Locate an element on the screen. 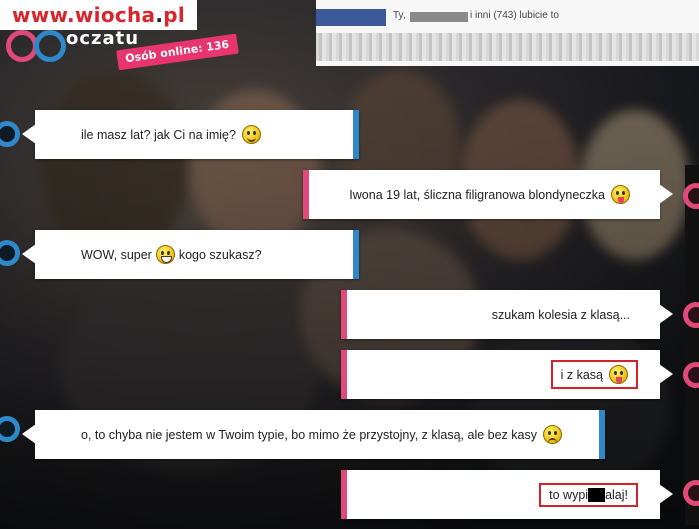 This screenshot has width=699, height=529. highlight-box: to wypi alaj! is located at coordinates (588, 494).